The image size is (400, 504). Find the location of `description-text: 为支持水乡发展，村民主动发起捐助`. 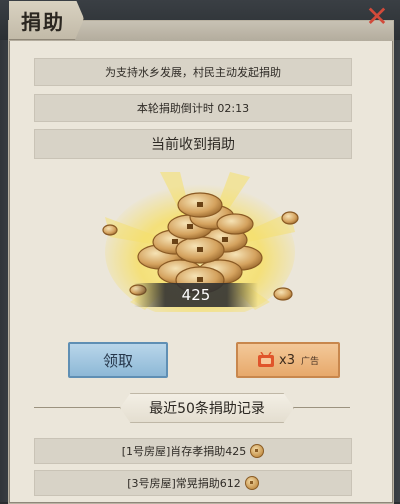

description-text: 为支持水乡发展，村民主动发起捐助 is located at coordinates (193, 72).